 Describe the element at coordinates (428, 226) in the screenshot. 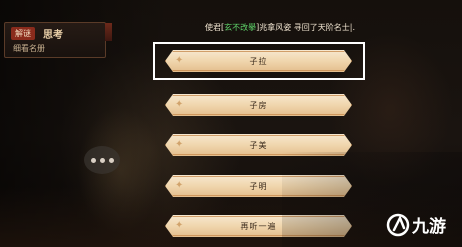

I see `watermark-text: 九游` at that location.